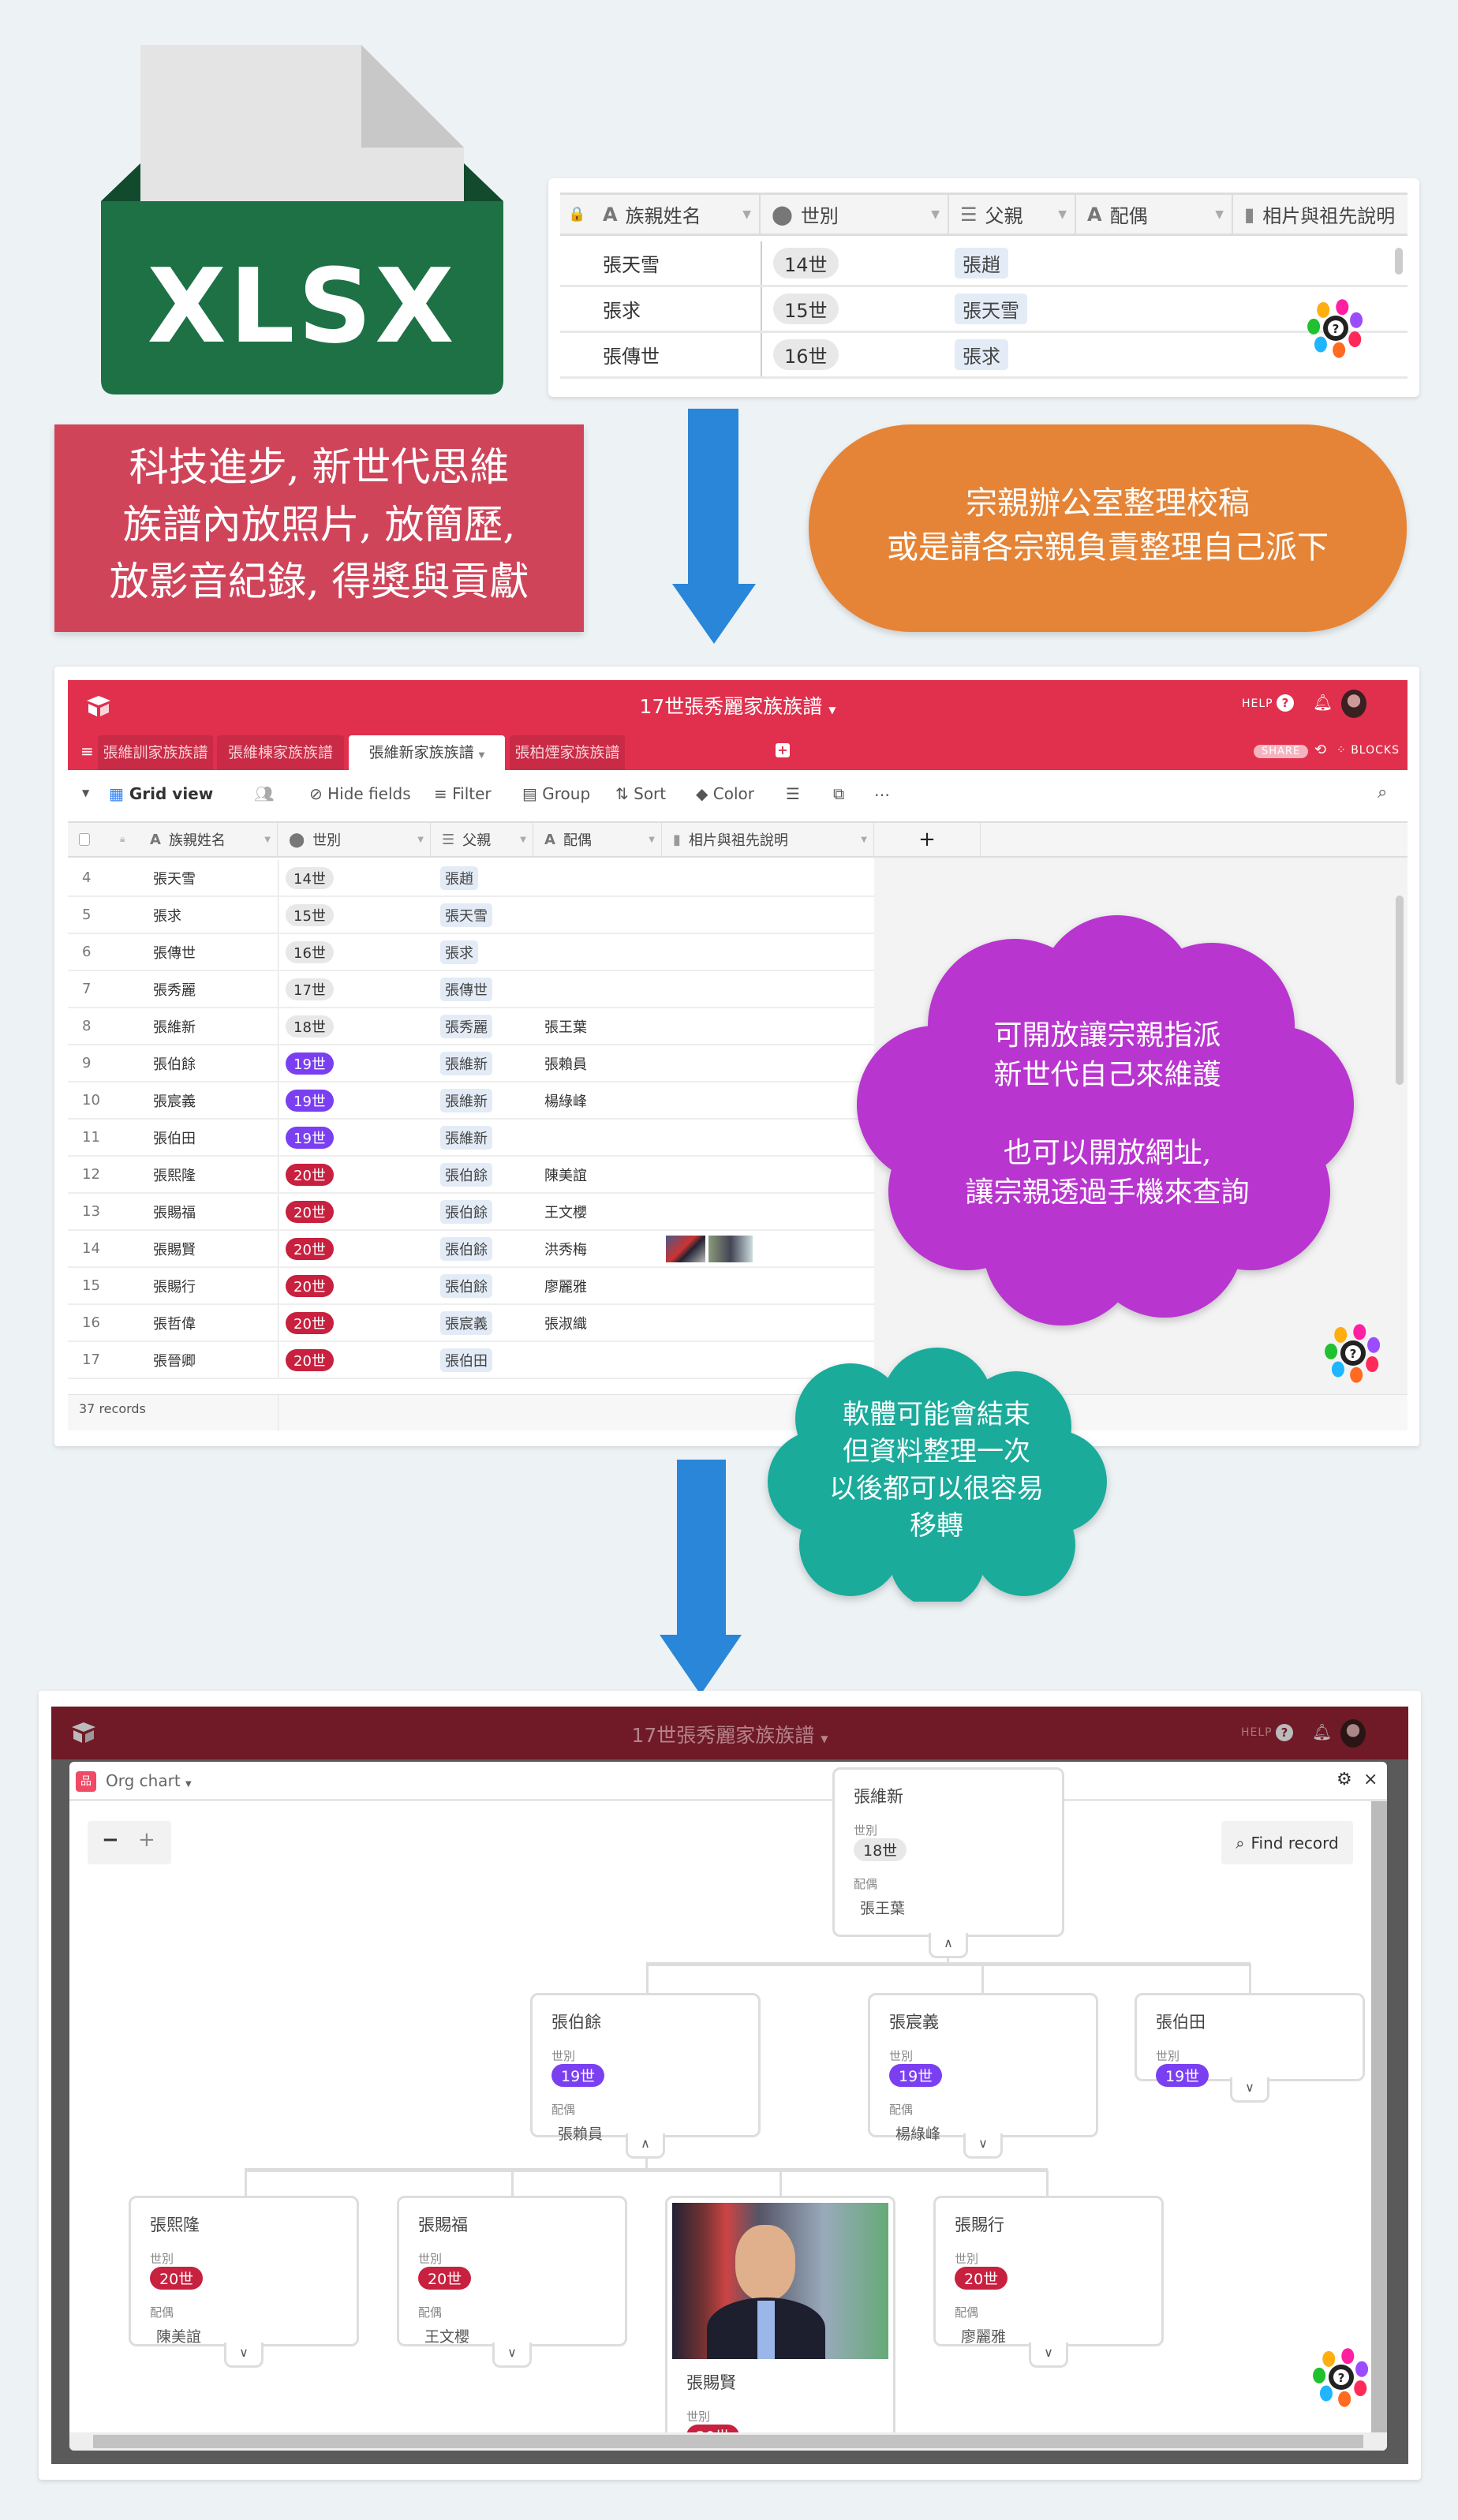  What do you see at coordinates (1285, 703) in the screenshot?
I see `help-icon: ?` at bounding box center [1285, 703].